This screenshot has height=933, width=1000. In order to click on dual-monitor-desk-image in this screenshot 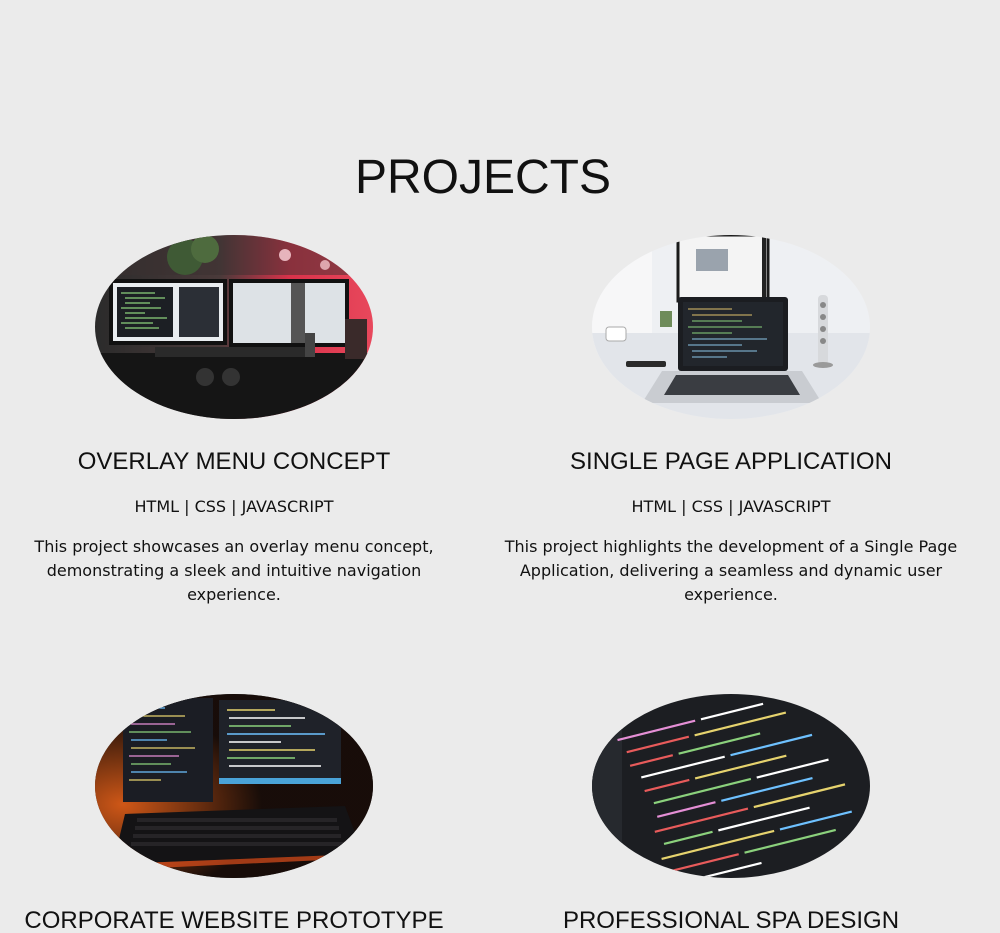, I will do `click(234, 327)`.